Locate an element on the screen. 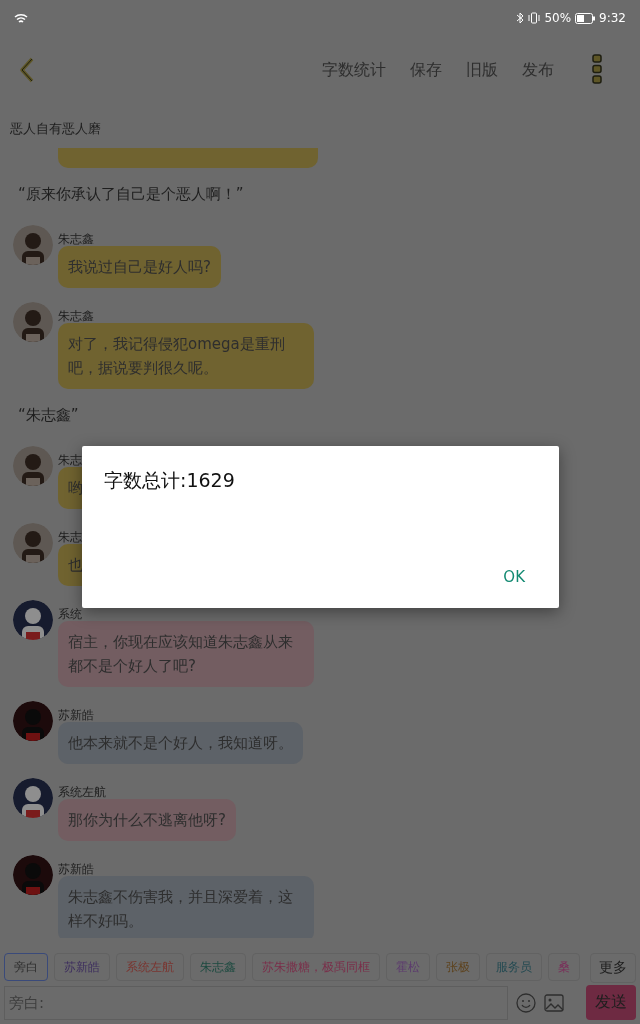  speaker-name: 系统左航 is located at coordinates (82, 792).